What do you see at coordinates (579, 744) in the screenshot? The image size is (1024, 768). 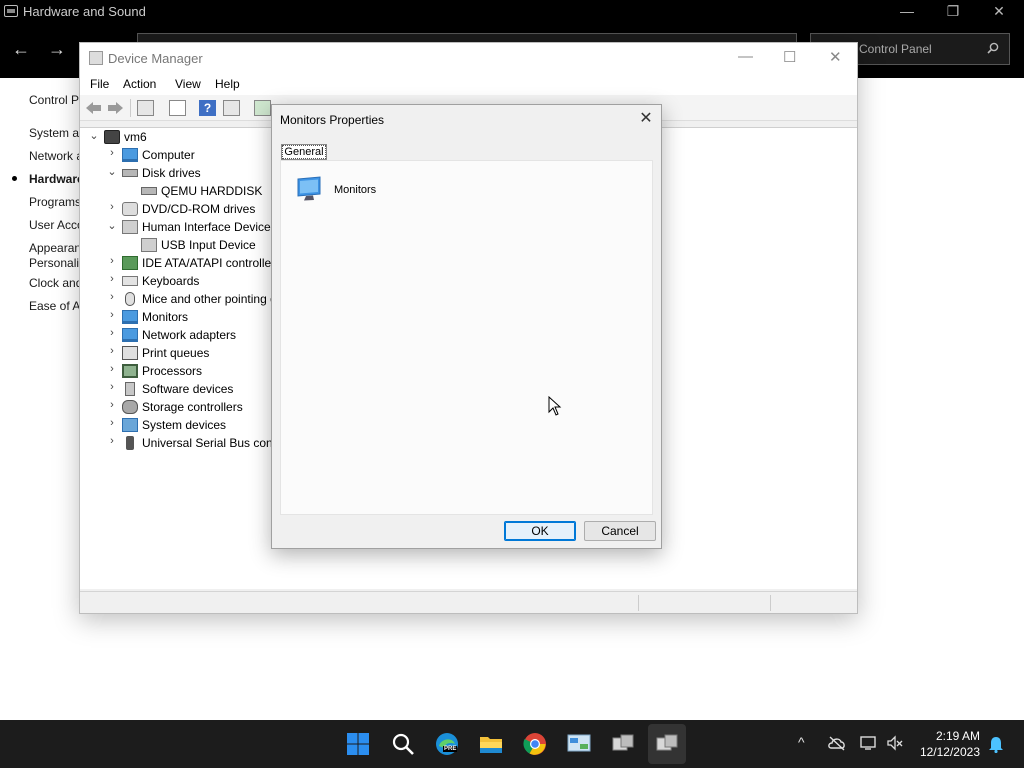 I see `control-panel-taskbar-icon` at bounding box center [579, 744].